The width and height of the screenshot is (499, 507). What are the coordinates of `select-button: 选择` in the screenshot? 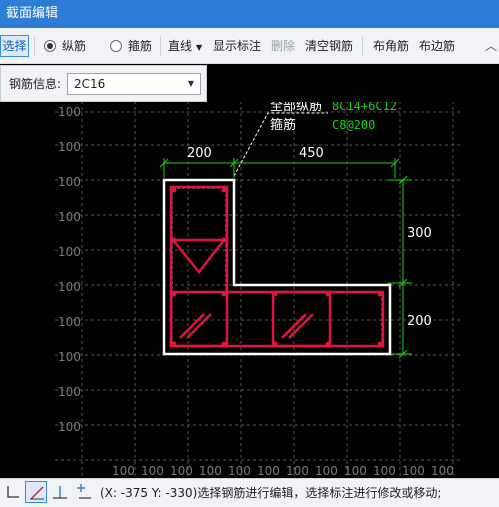 It's located at (14, 46).